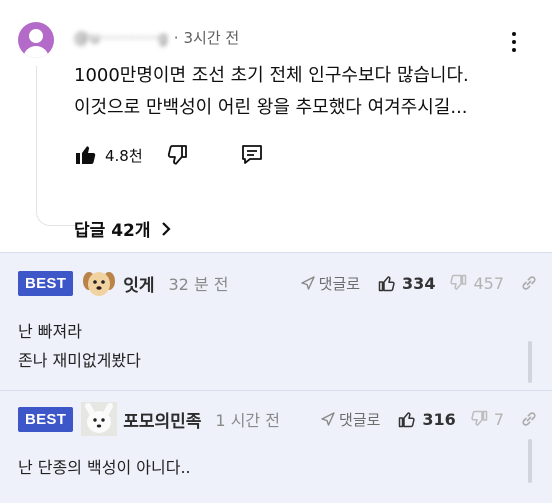 The height and width of the screenshot is (503, 552). I want to click on comment-header: BEST 포모의민족 1 시간 전 댓글로 316 7, so click(278, 419).